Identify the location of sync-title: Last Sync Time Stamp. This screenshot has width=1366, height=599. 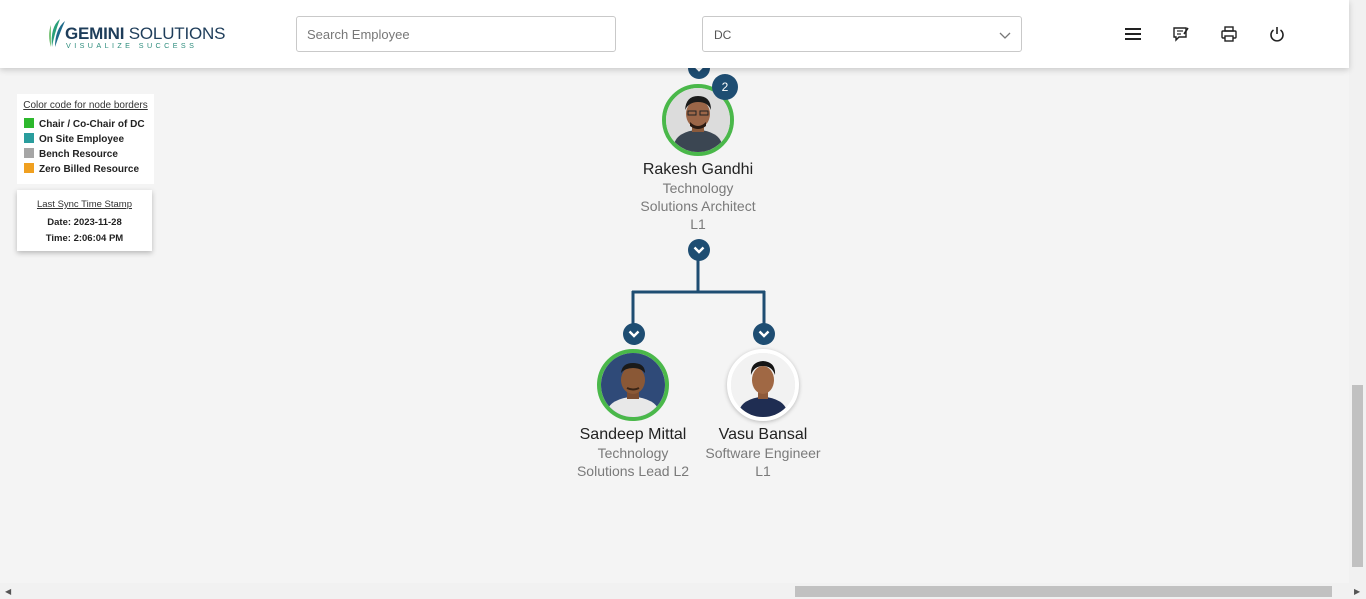
(84, 204).